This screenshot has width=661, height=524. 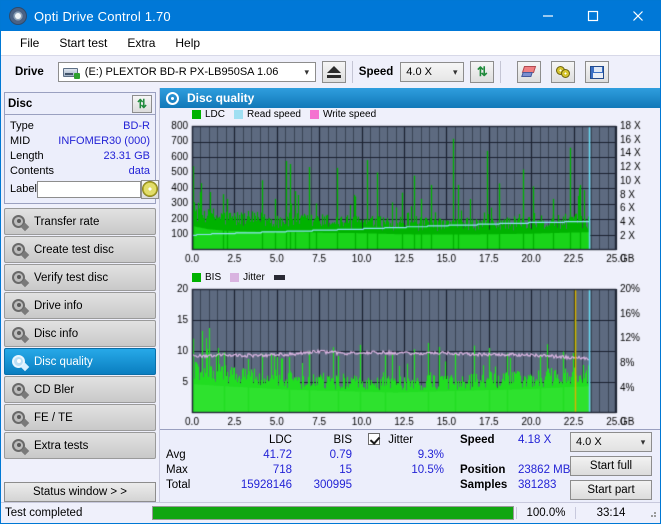 What do you see at coordinates (254, 277) in the screenshot?
I see `legend-label-jitter: Jitter` at bounding box center [254, 277].